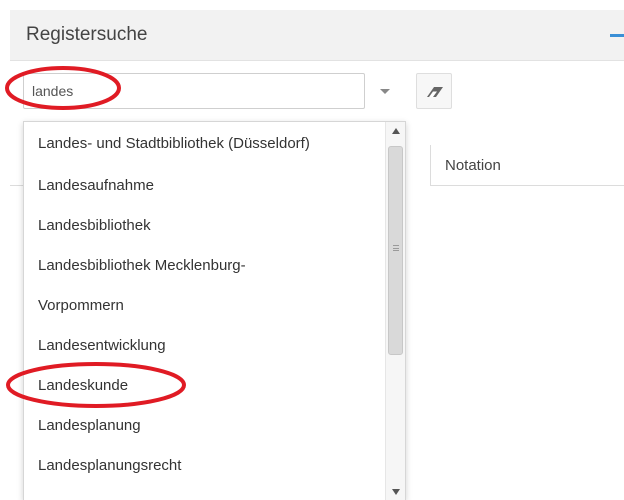  Describe the element at coordinates (396, 131) in the screenshot. I see `scroll-up-icon` at that location.